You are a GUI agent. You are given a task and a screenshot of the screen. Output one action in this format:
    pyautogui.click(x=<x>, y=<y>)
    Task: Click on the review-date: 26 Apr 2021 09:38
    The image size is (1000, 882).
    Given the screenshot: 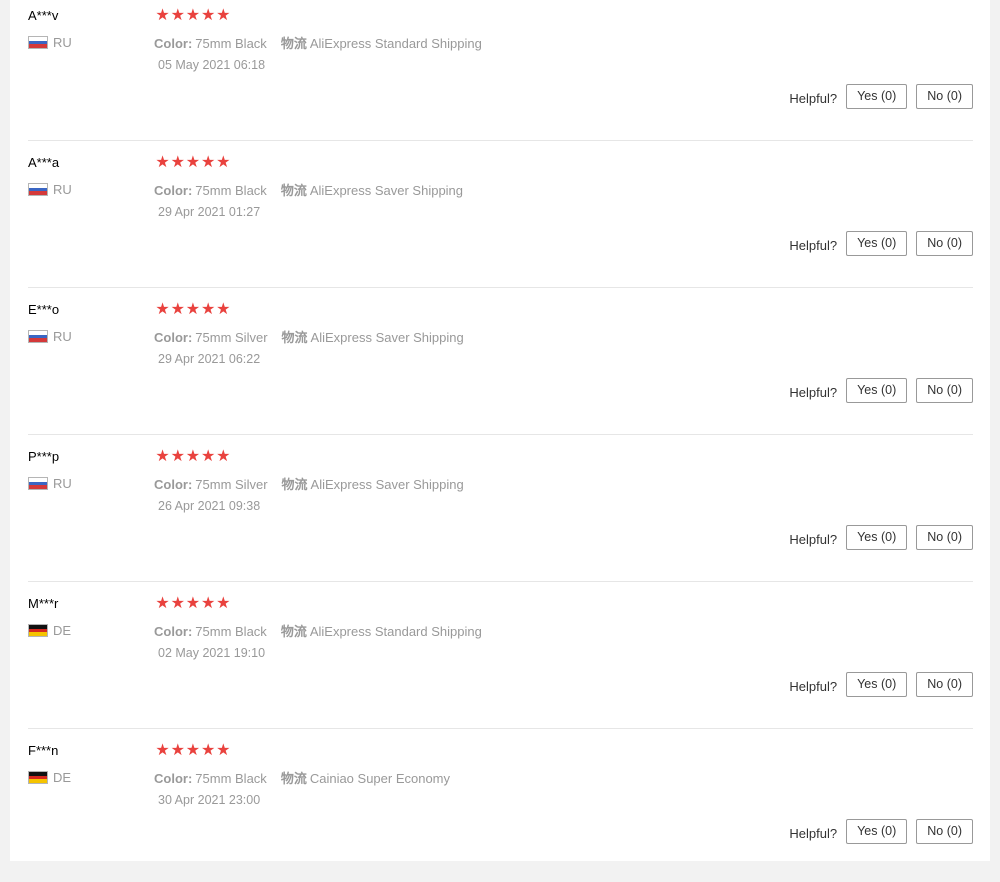 What is the action you would take?
    pyautogui.click(x=209, y=506)
    